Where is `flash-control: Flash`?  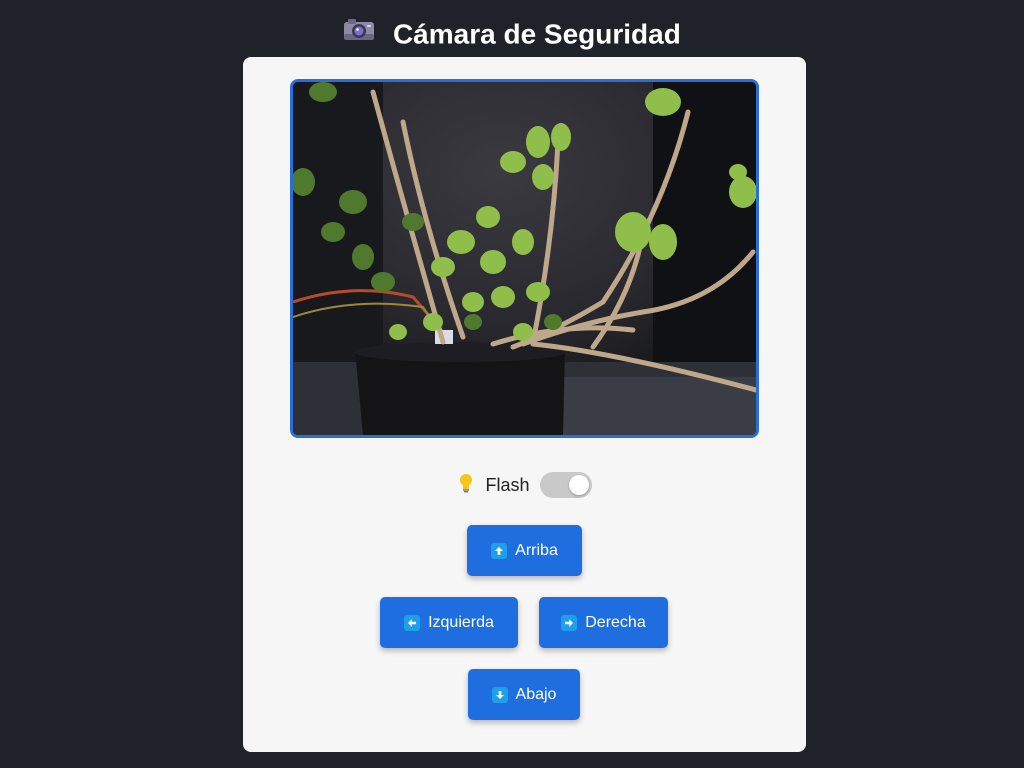 flash-control: Flash is located at coordinates (524, 485).